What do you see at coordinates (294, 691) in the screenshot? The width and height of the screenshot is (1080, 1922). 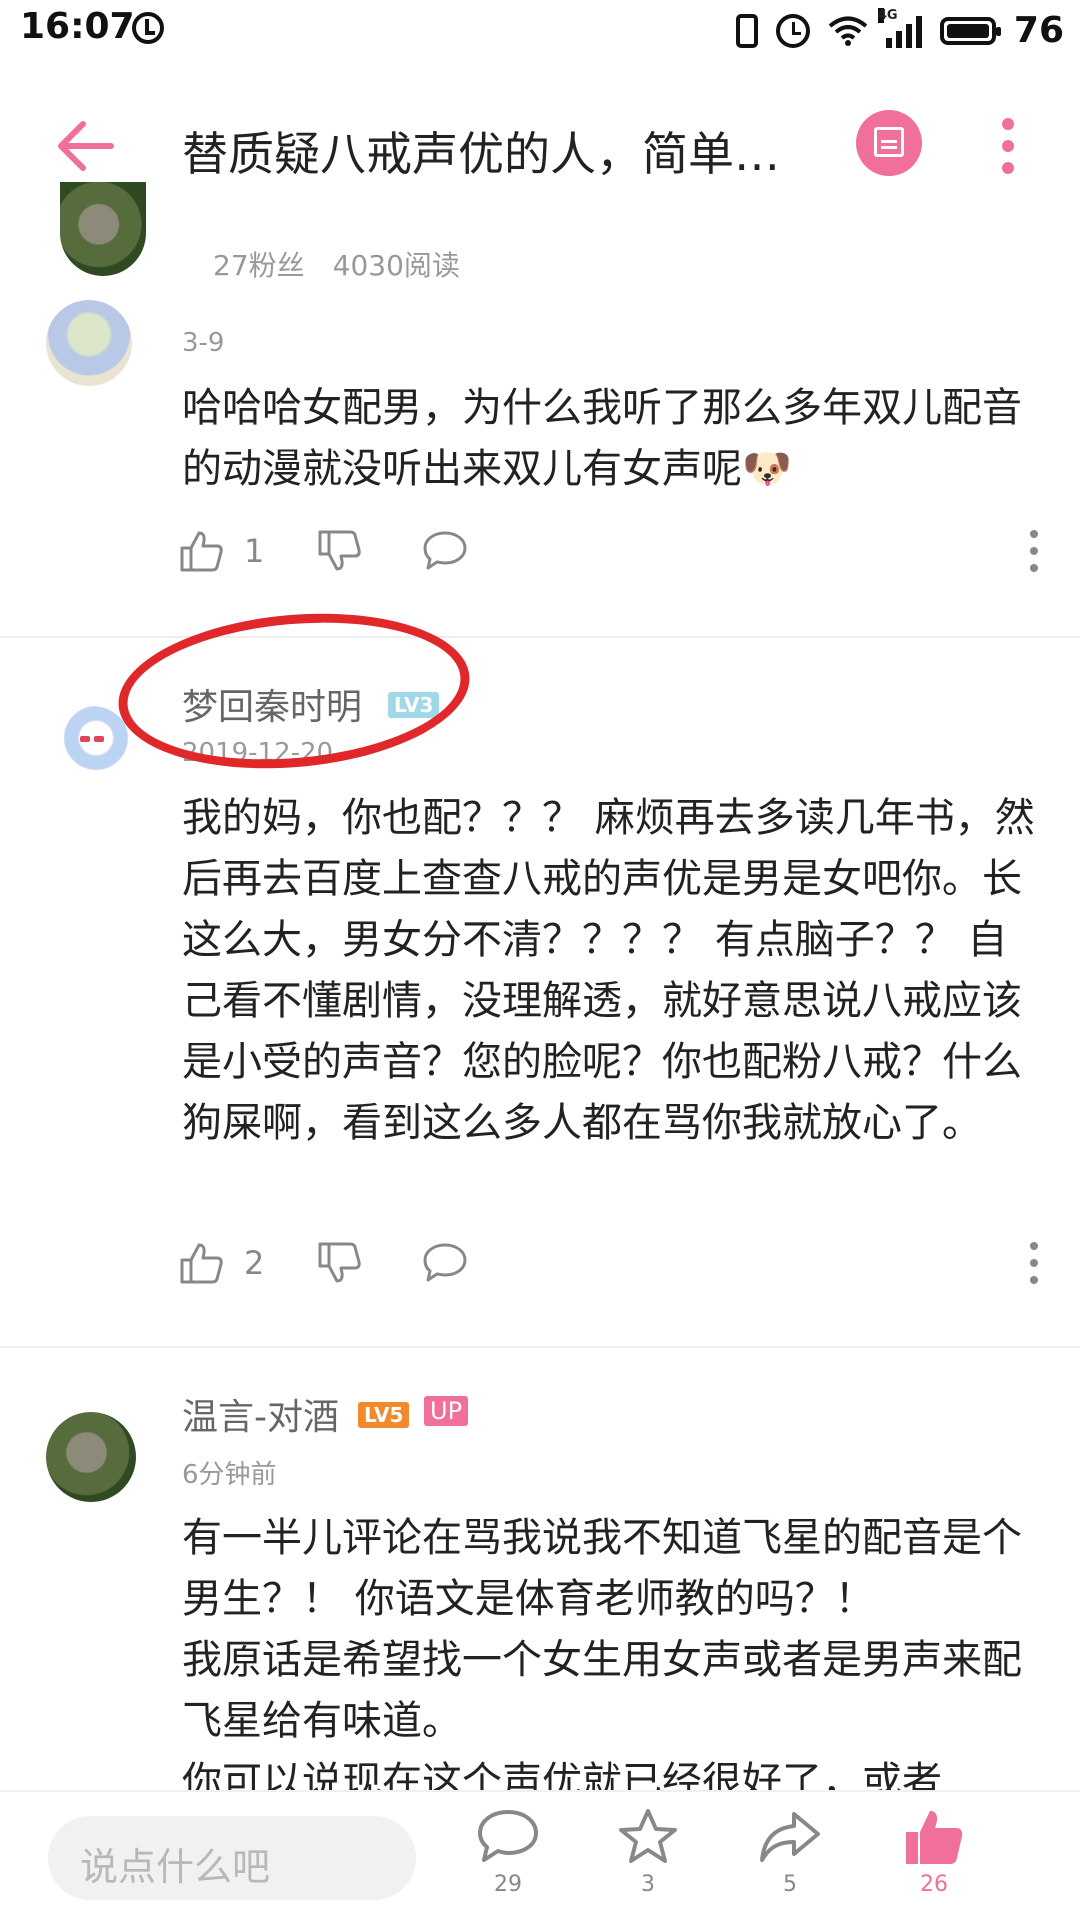 I see `red-annotation-circle` at bounding box center [294, 691].